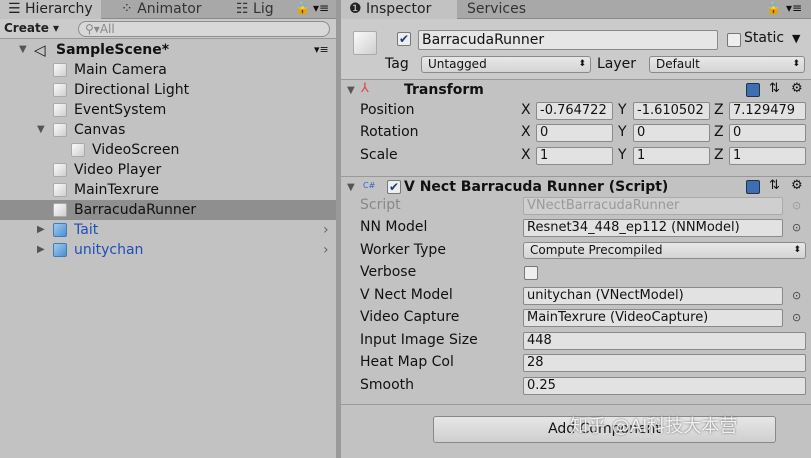 Image resolution: width=811 pixels, height=458 pixels. What do you see at coordinates (245, 9) in the screenshot?
I see `lighting-icon: ☷` at bounding box center [245, 9].